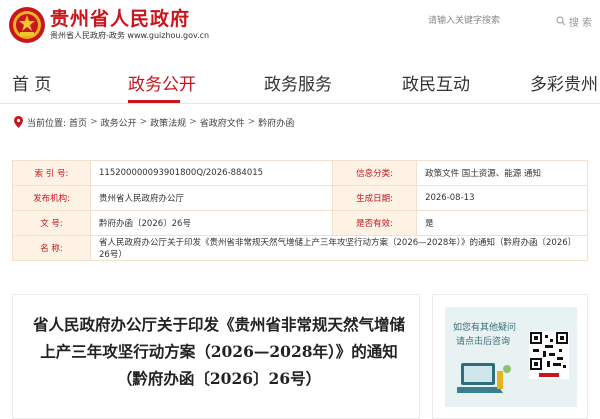  I want to click on validity-value: 是, so click(502, 223).